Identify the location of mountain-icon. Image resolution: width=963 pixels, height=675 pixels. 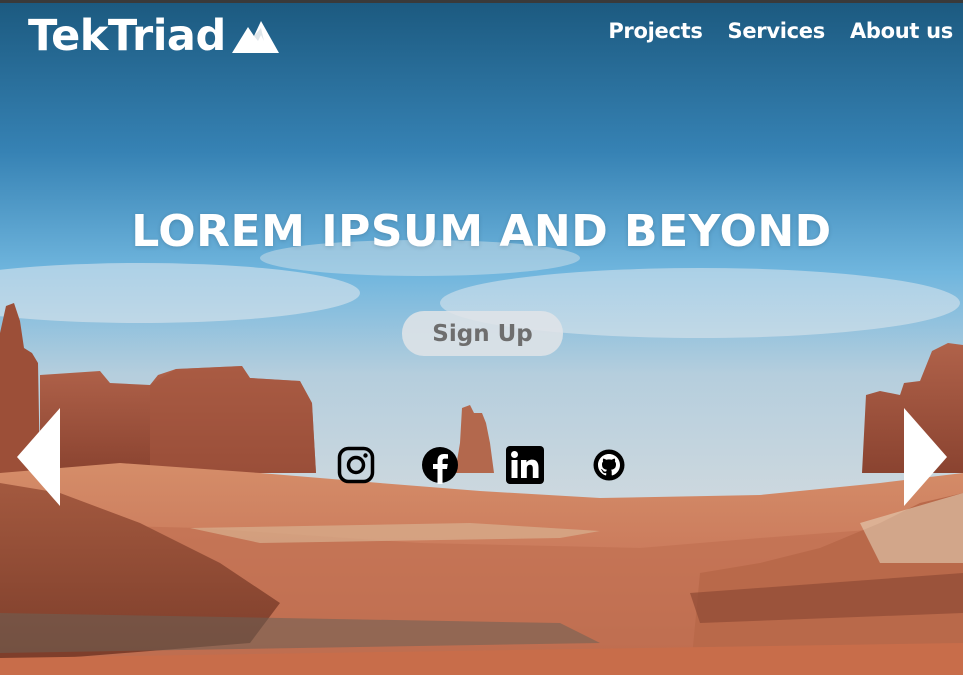
(255, 37).